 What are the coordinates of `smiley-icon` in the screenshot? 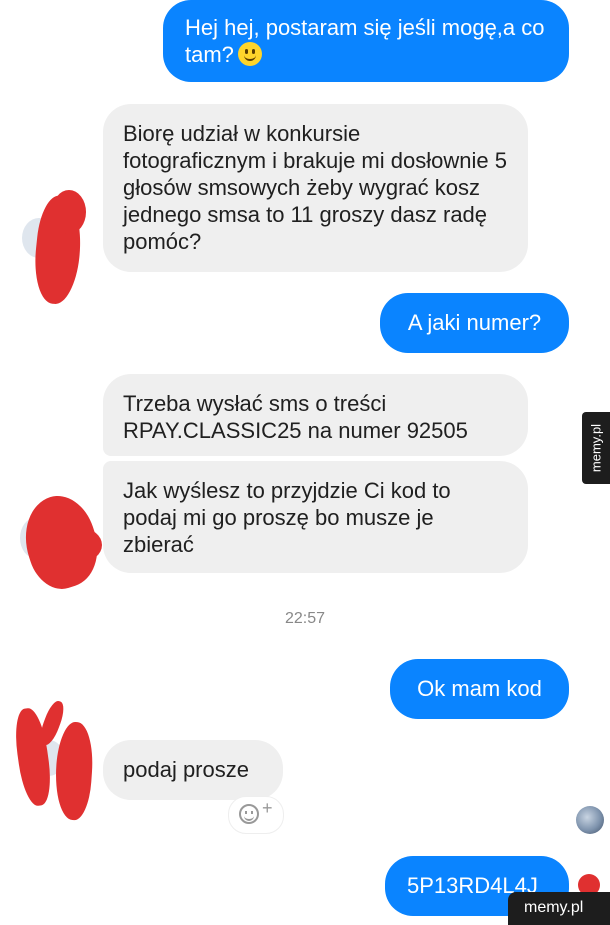 It's located at (249, 814).